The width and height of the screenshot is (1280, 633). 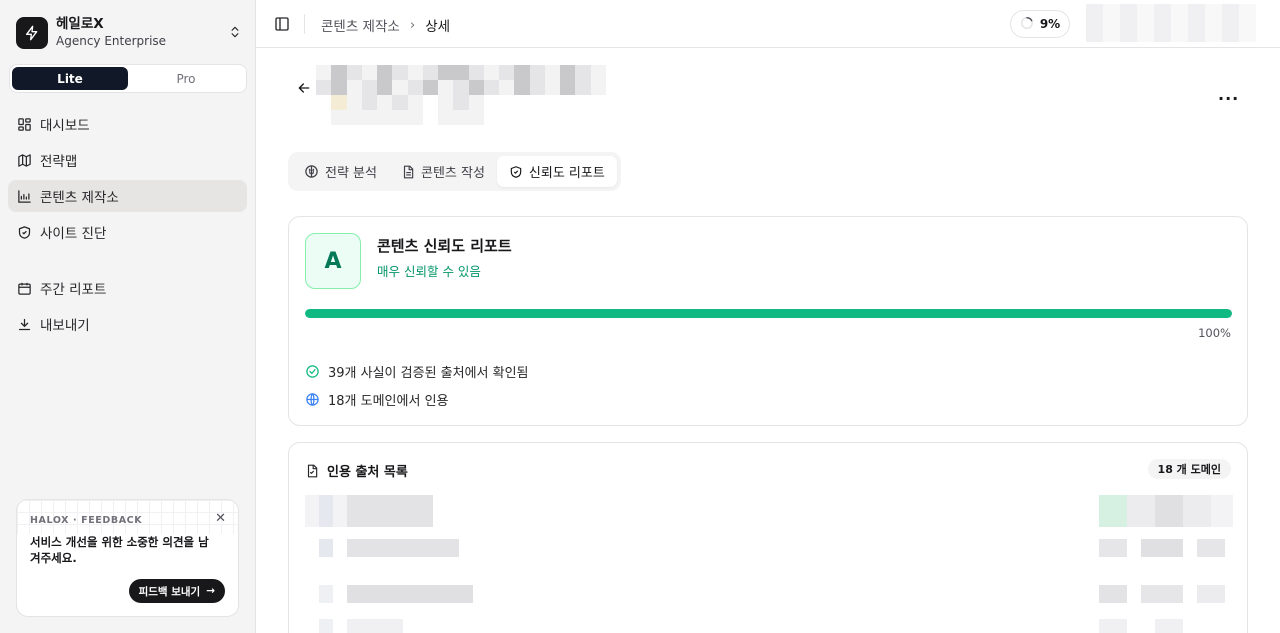 I want to click on breadcrumb-detail: 상세, so click(x=438, y=27).